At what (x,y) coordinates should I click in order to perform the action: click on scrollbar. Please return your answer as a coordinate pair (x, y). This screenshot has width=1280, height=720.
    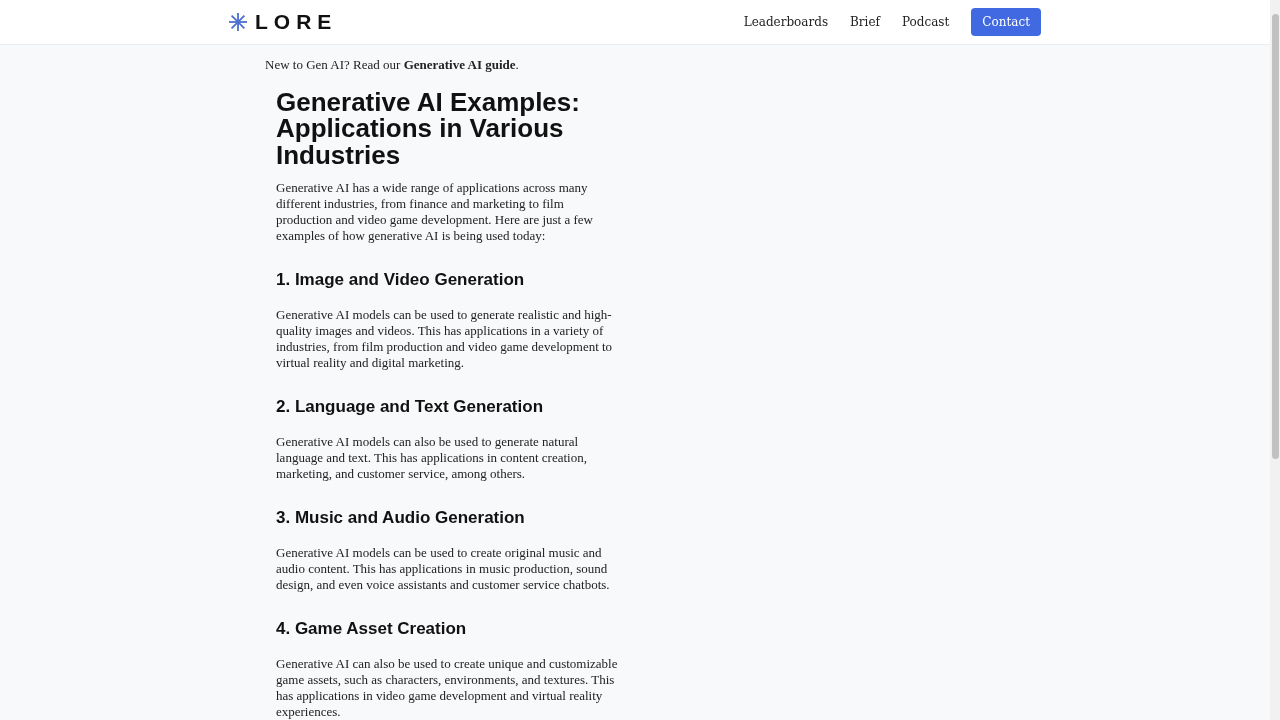
    Looking at the image, I should click on (1275, 360).